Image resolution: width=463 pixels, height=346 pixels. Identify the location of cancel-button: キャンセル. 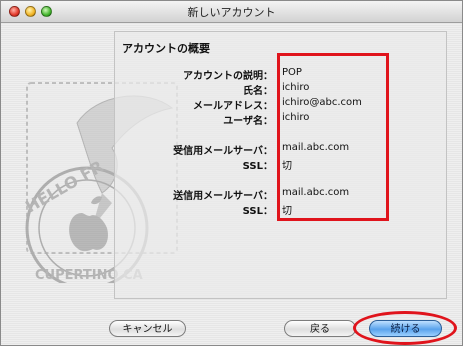
(147, 328).